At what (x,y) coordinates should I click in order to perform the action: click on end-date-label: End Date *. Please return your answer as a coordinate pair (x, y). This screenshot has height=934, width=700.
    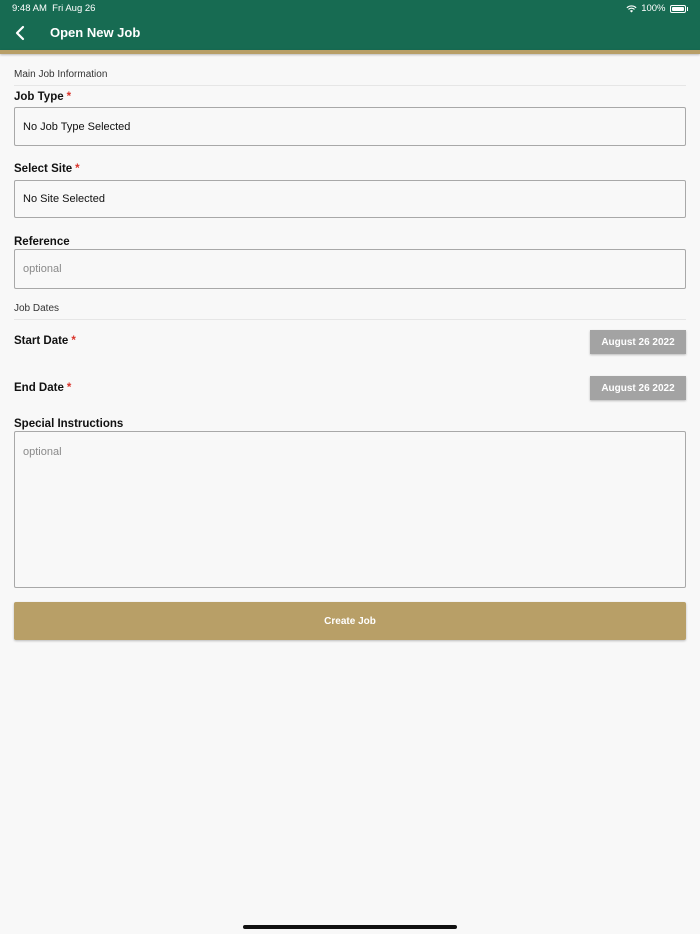
    Looking at the image, I should click on (43, 388).